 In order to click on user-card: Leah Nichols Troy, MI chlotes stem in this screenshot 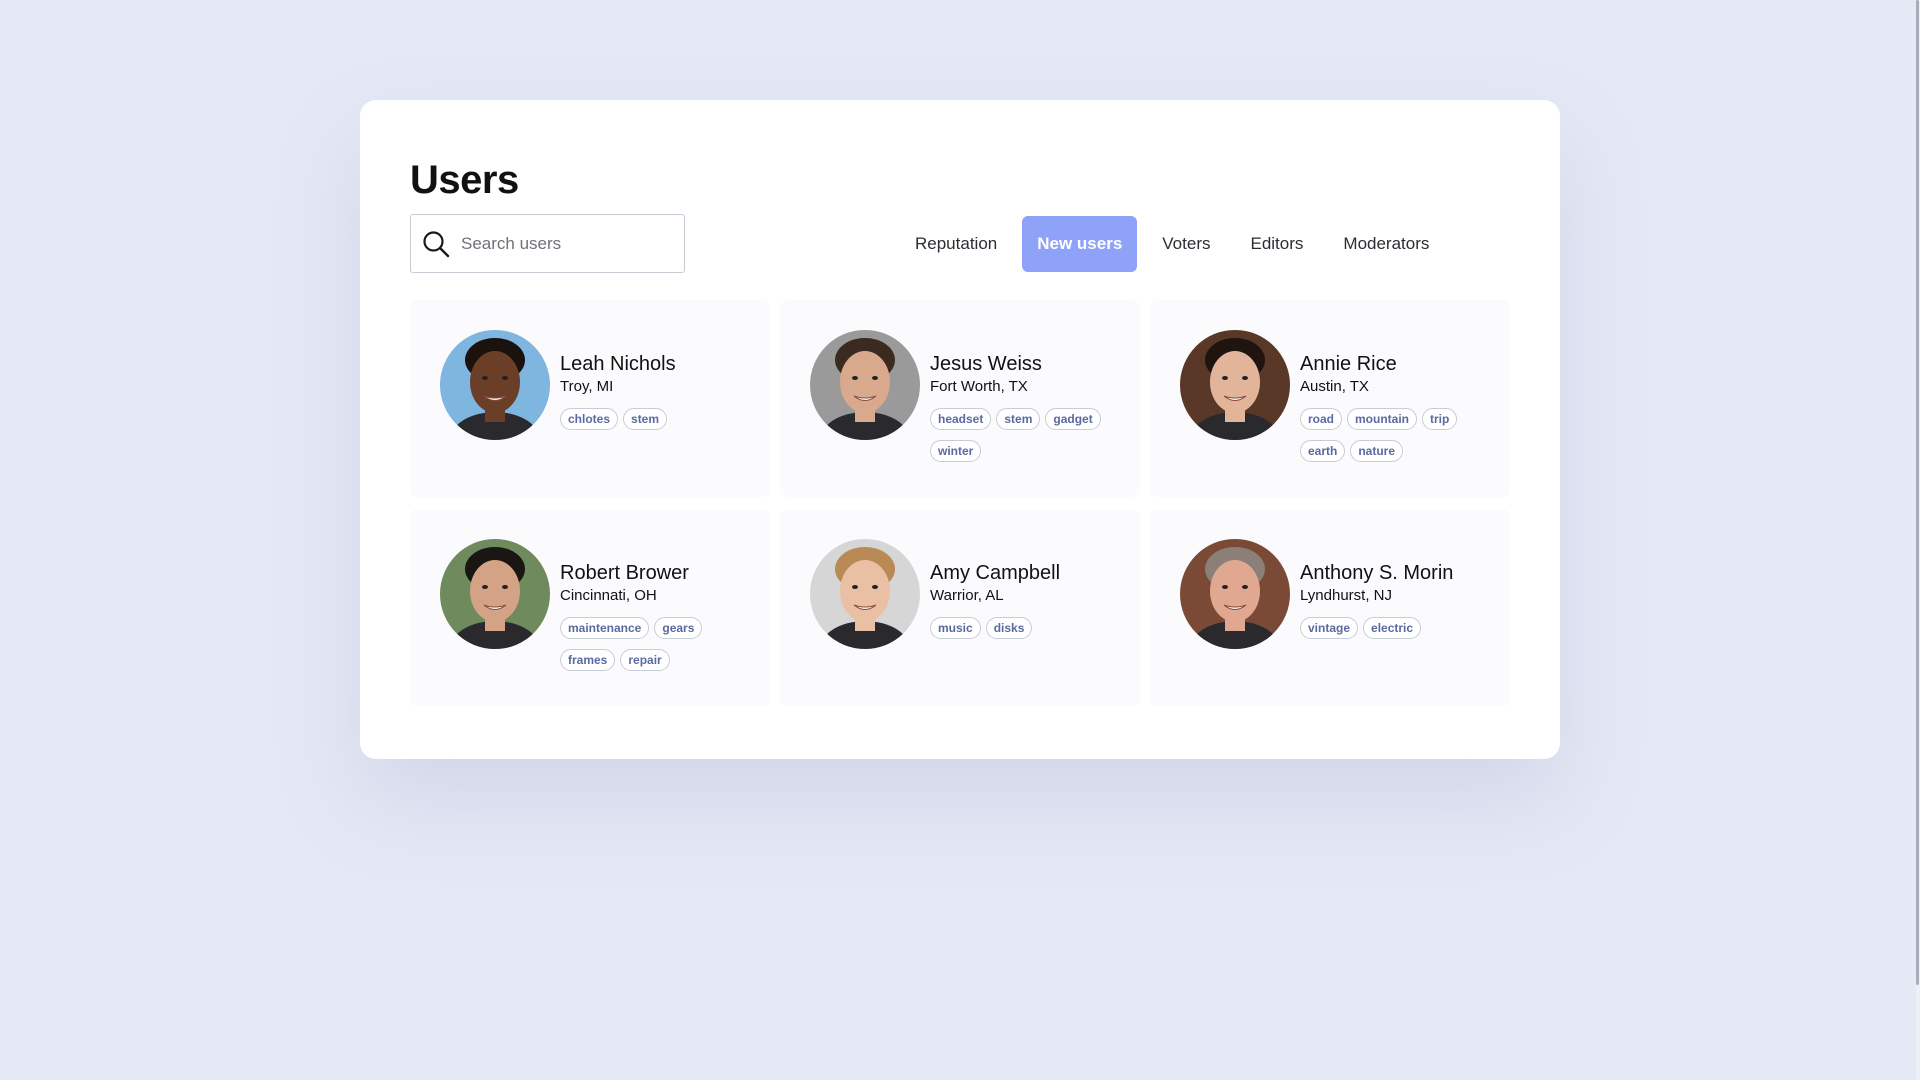, I will do `click(590, 398)`.